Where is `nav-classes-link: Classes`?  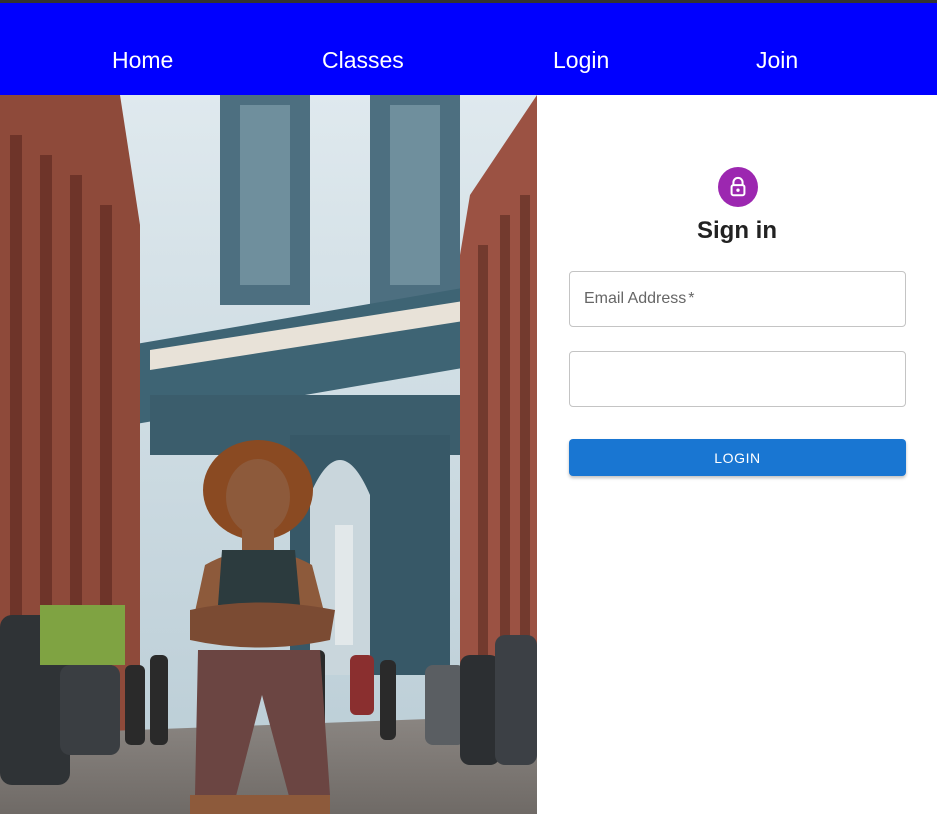
nav-classes-link: Classes is located at coordinates (363, 60).